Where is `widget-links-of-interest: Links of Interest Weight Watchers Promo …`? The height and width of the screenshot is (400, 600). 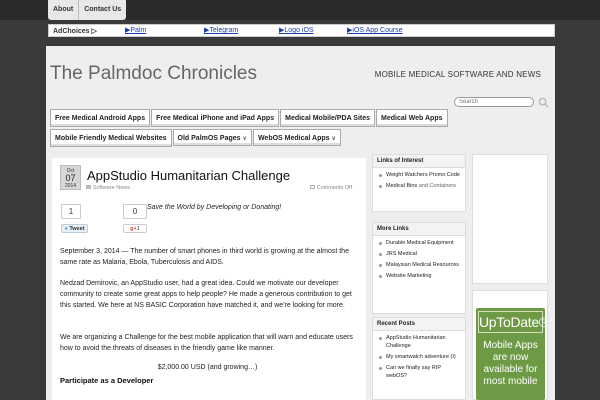
widget-links-of-interest: Links of Interest Weight Watchers Promo … is located at coordinates (419, 183).